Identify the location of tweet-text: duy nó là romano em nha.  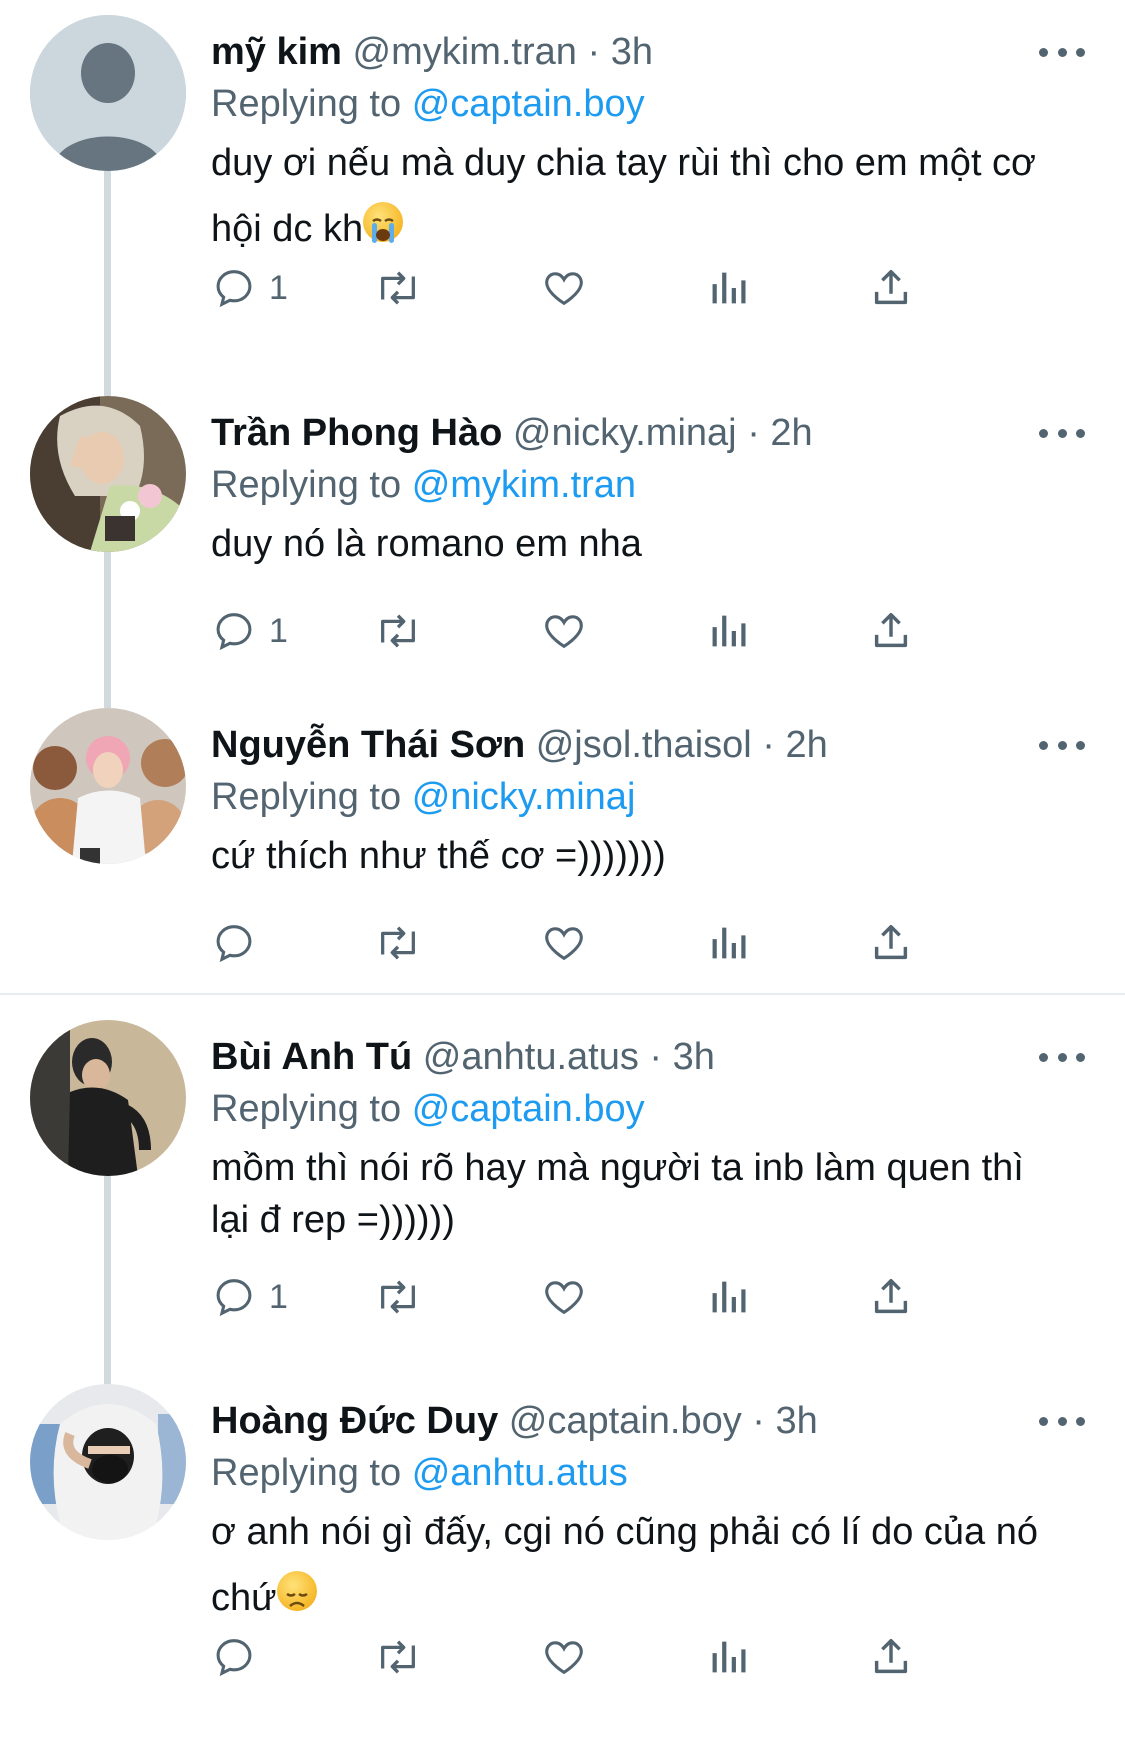
(631, 544).